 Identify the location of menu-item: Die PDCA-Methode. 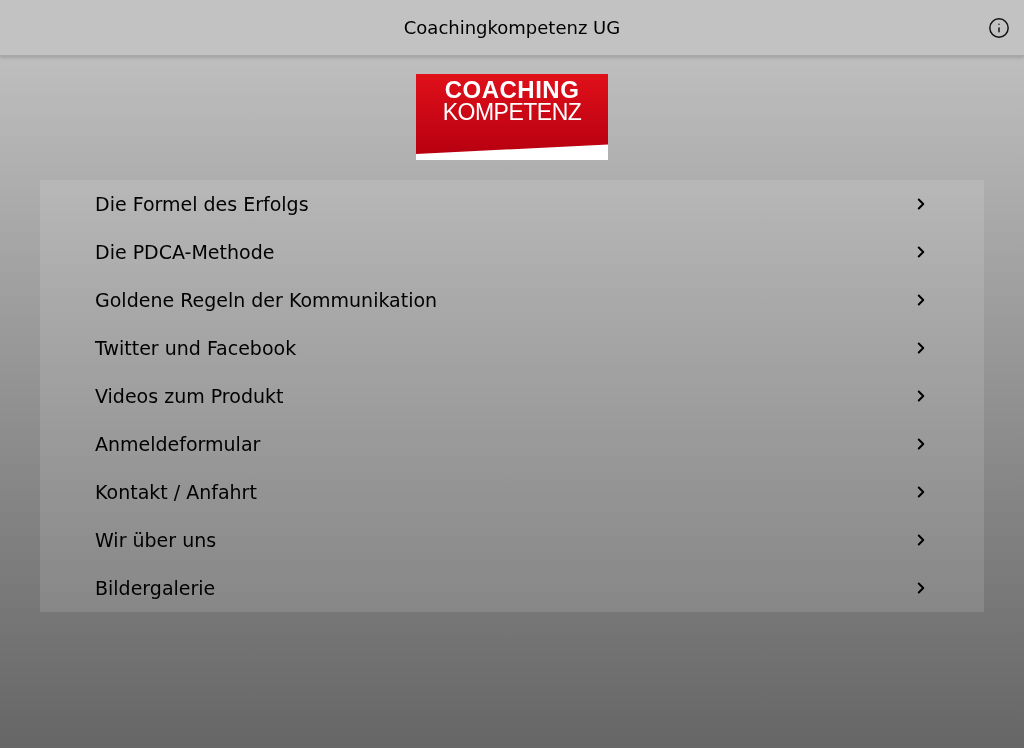
(512, 252).